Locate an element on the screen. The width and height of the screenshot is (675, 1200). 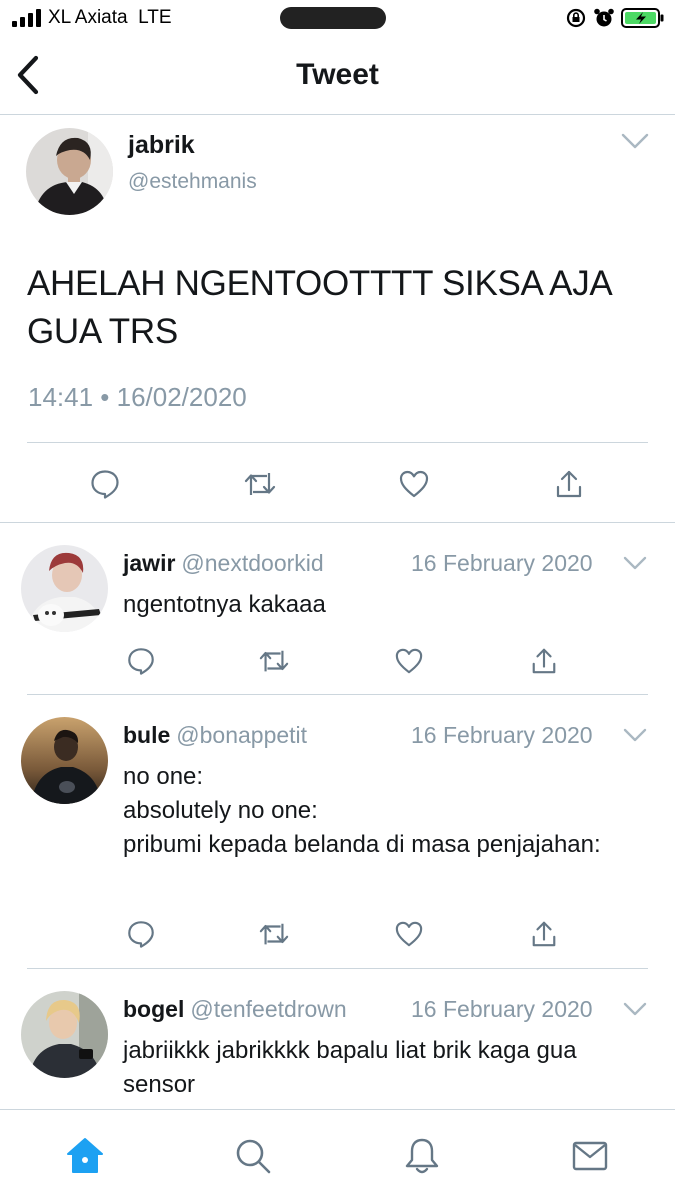
tweet-text: AHELAH NGENTOOTTTT SIKSA AJA GUA TRS is located at coordinates (319, 307).